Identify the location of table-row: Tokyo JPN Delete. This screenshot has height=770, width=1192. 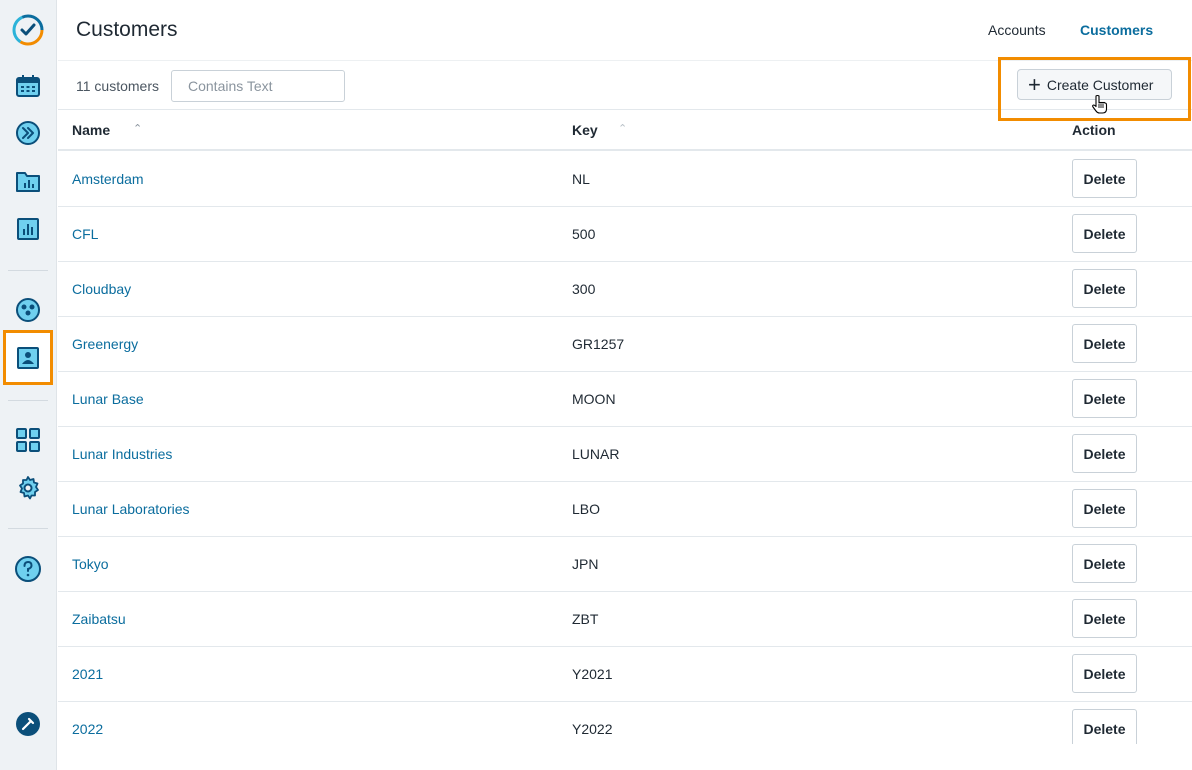
(625, 564).